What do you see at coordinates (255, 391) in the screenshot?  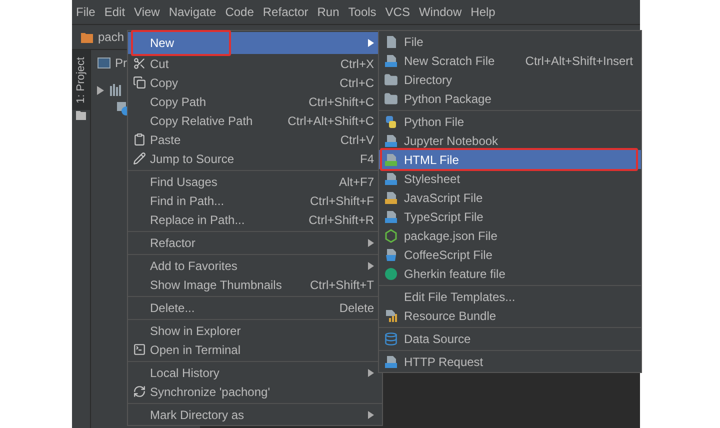 I see `menu-item: Synchronize 'pachong'` at bounding box center [255, 391].